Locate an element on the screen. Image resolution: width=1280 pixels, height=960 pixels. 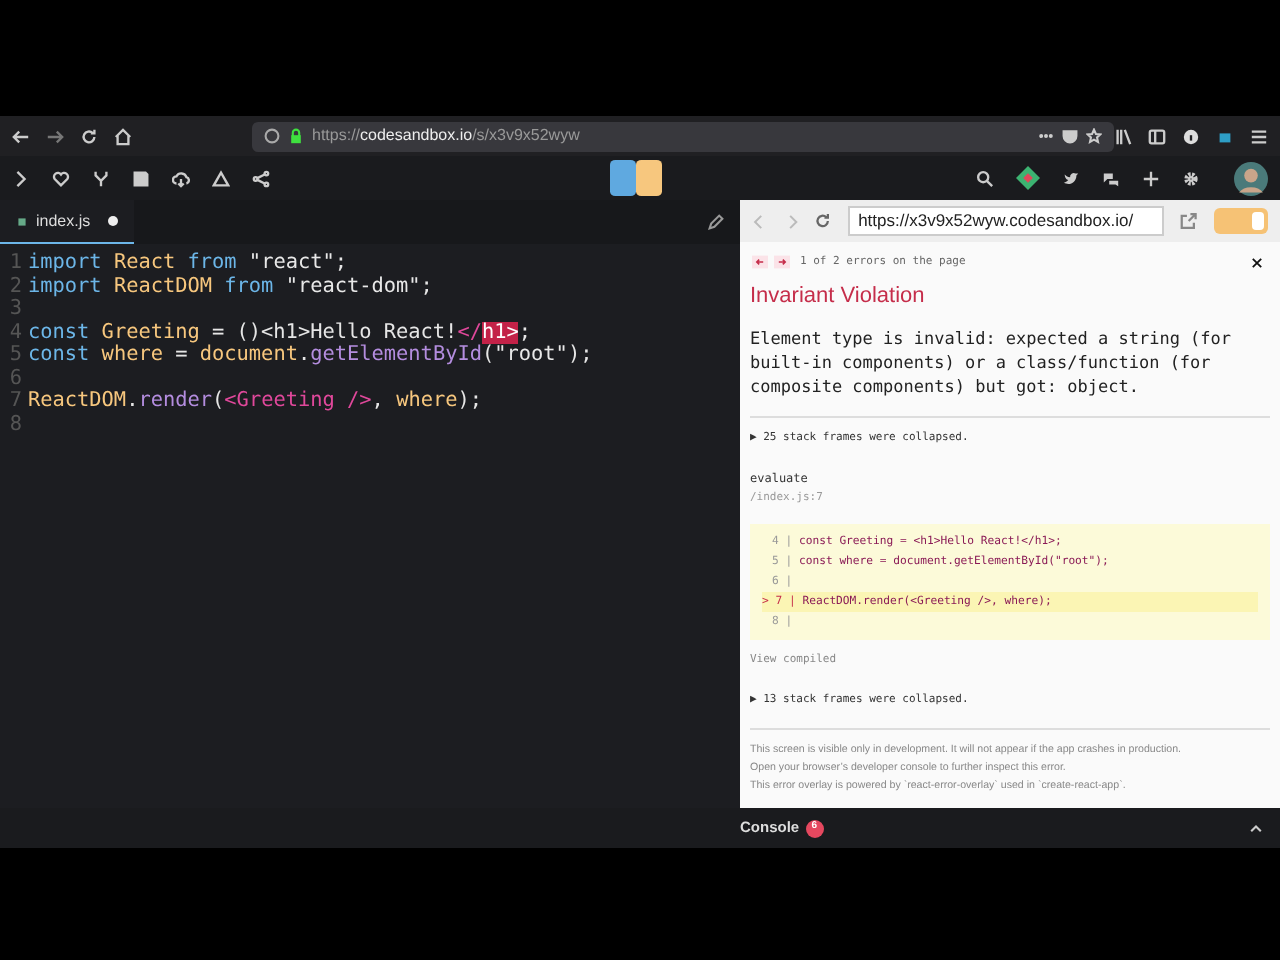
shield-icon is located at coordinates (1070, 136).